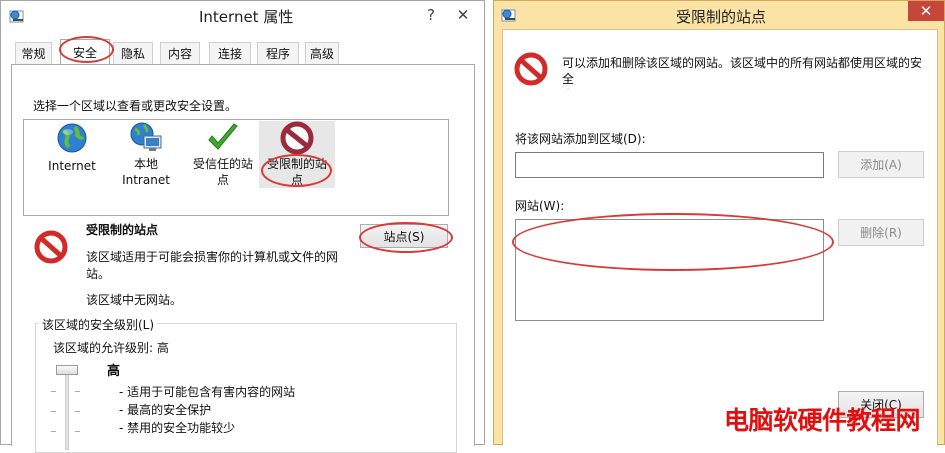 The width and height of the screenshot is (945, 453). What do you see at coordinates (122, 230) in the screenshot?
I see `zone-heading: 受限制的站点` at bounding box center [122, 230].